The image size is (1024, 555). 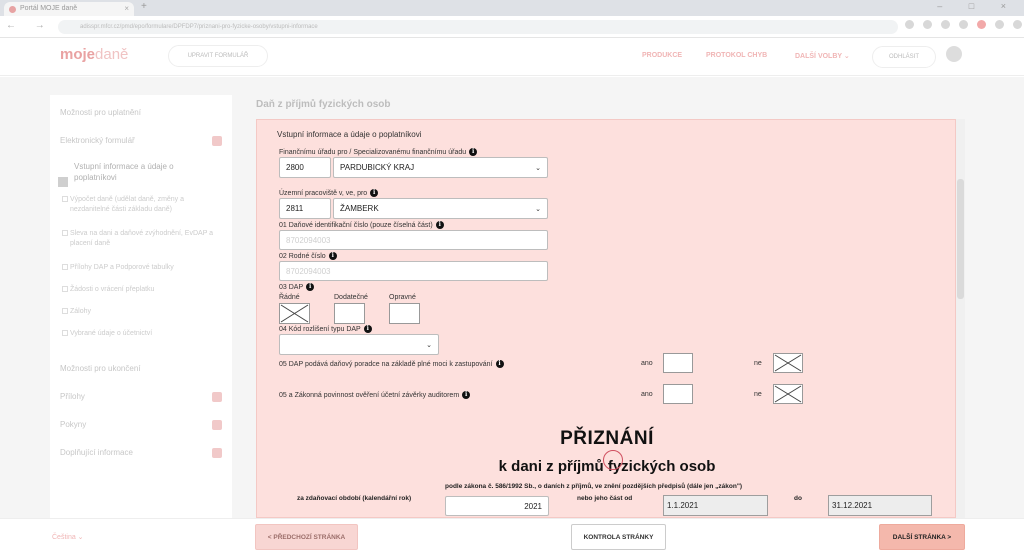 I want to click on territorial-label-text: Územní pracoviště v, ve, pro, so click(x=323, y=193).